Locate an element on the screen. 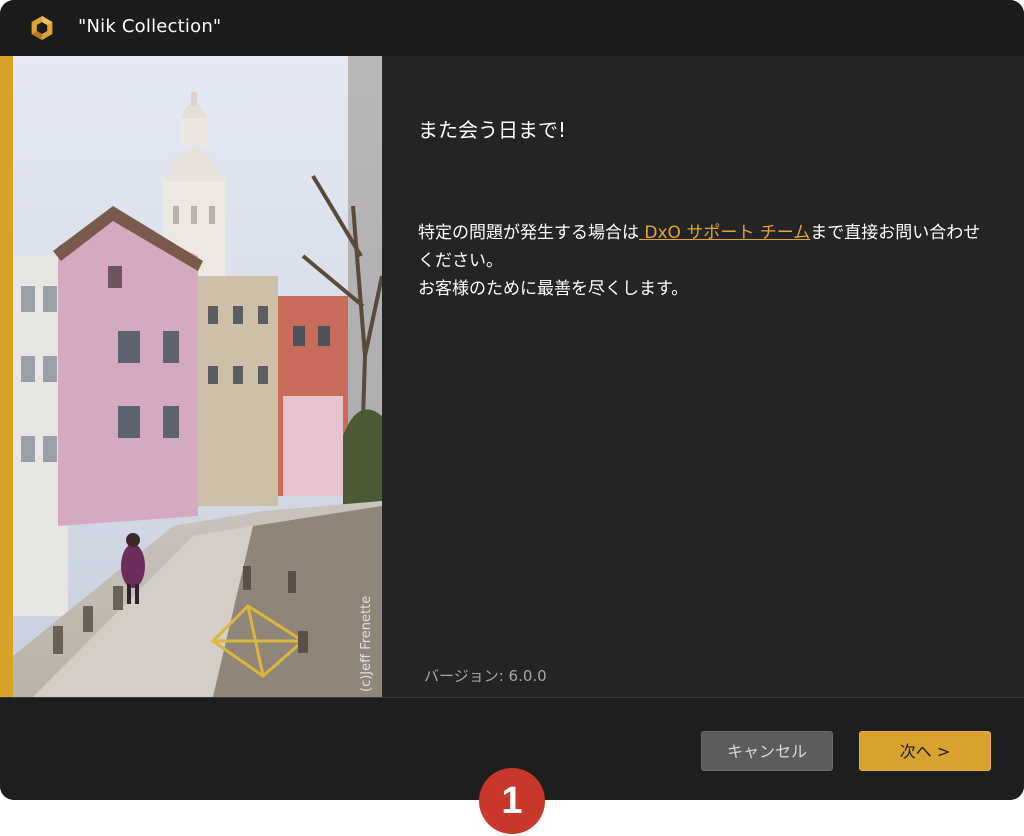  farewell-heading: また会う日まで! is located at coordinates (492, 130).